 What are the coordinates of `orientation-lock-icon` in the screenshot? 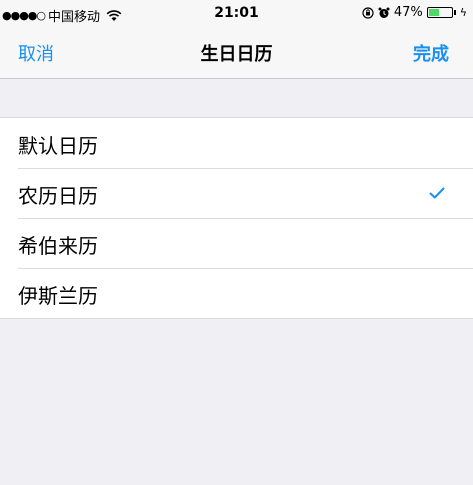 It's located at (368, 12).